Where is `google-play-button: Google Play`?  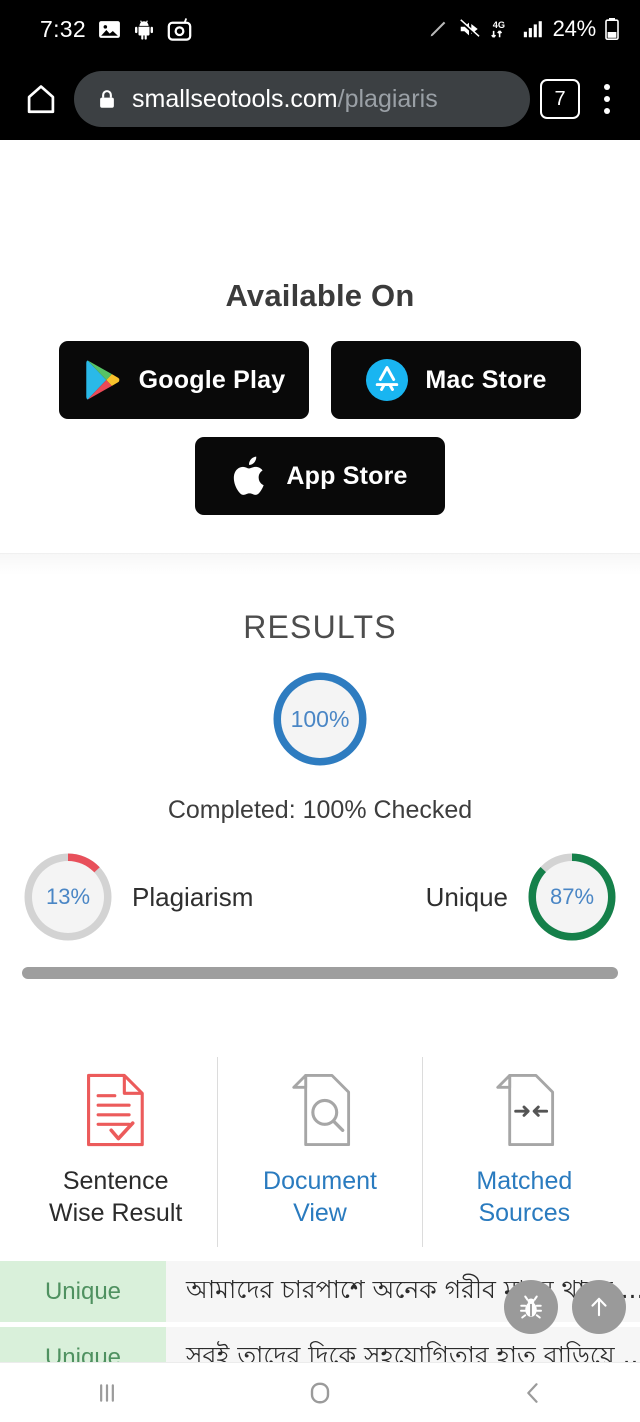
google-play-button: Google Play is located at coordinates (184, 380).